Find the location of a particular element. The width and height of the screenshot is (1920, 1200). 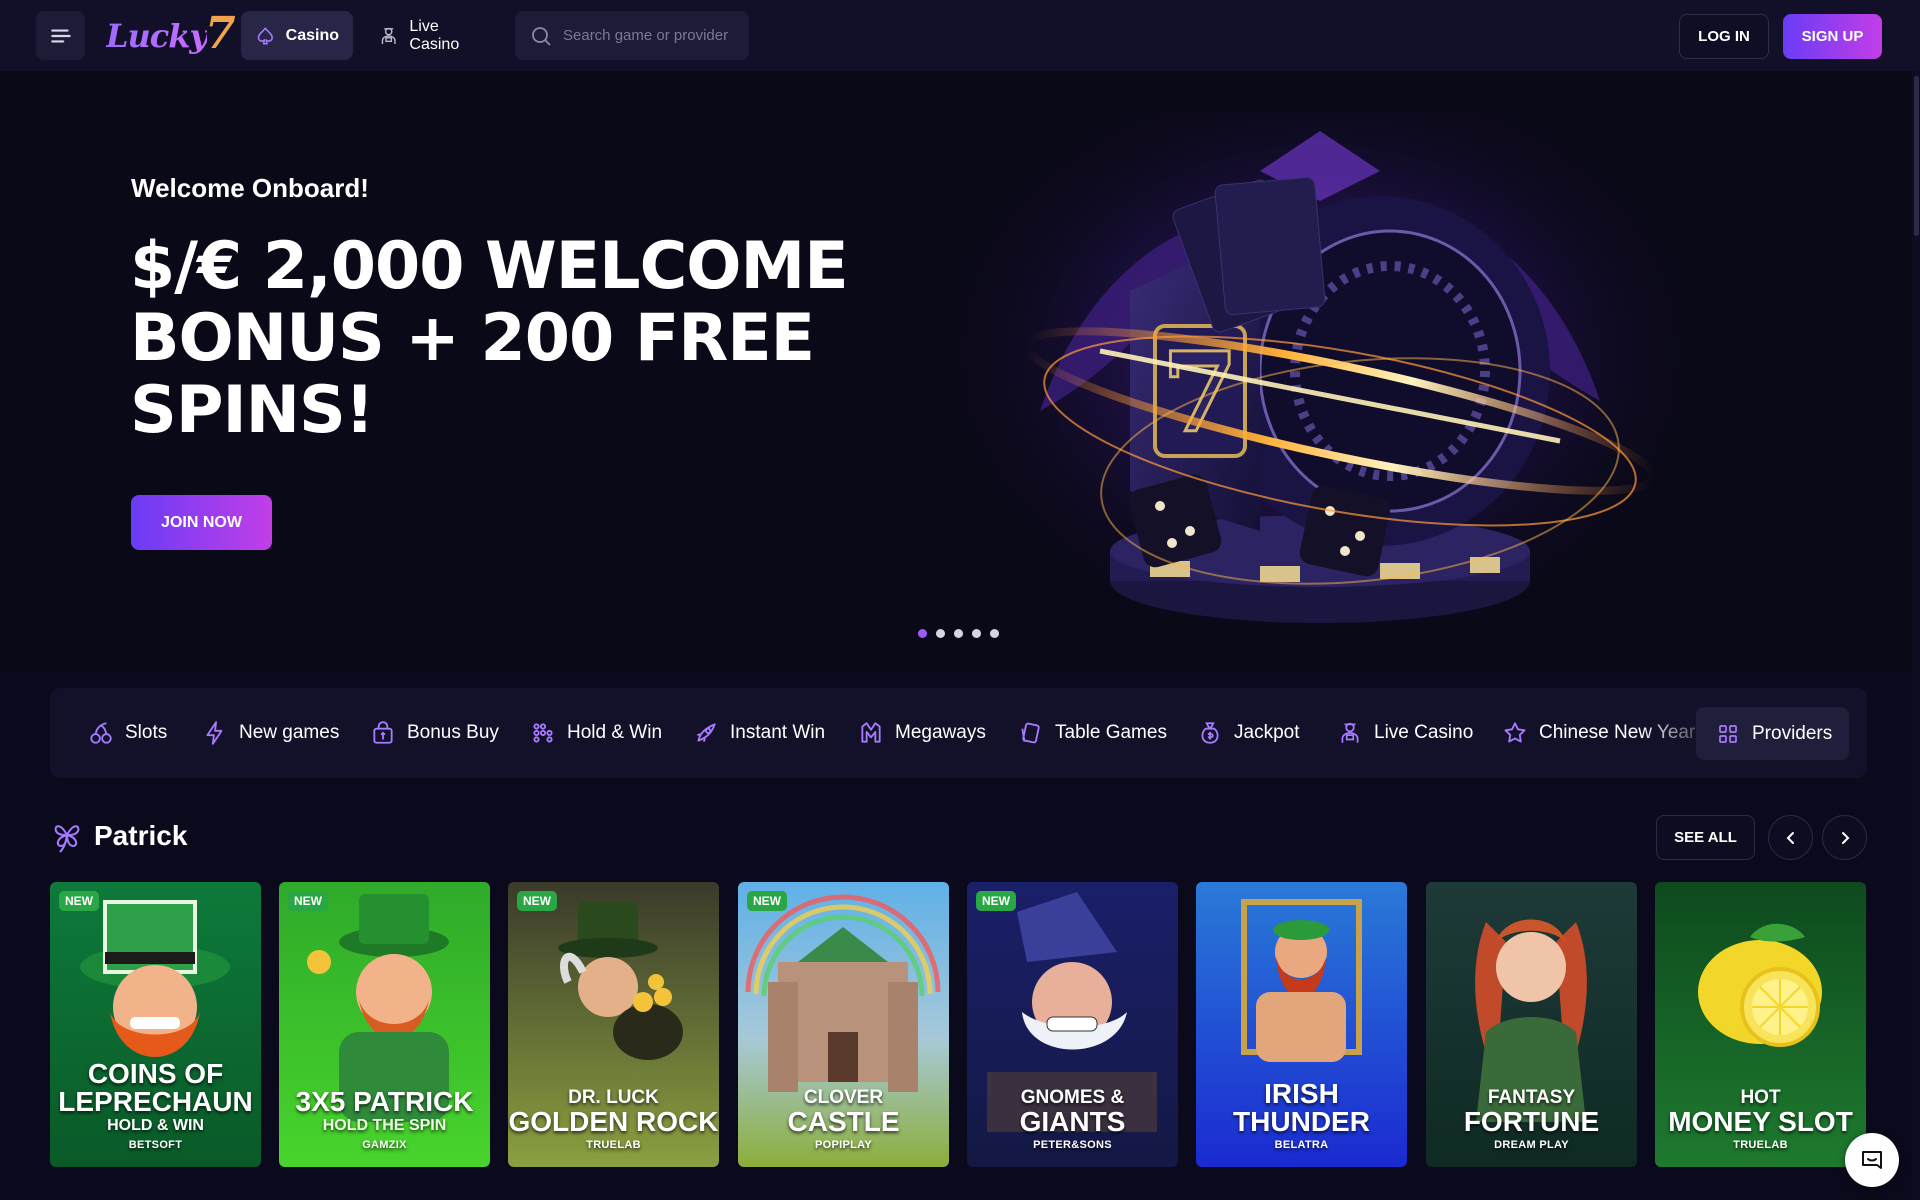

money-bag-icon is located at coordinates (1210, 733).